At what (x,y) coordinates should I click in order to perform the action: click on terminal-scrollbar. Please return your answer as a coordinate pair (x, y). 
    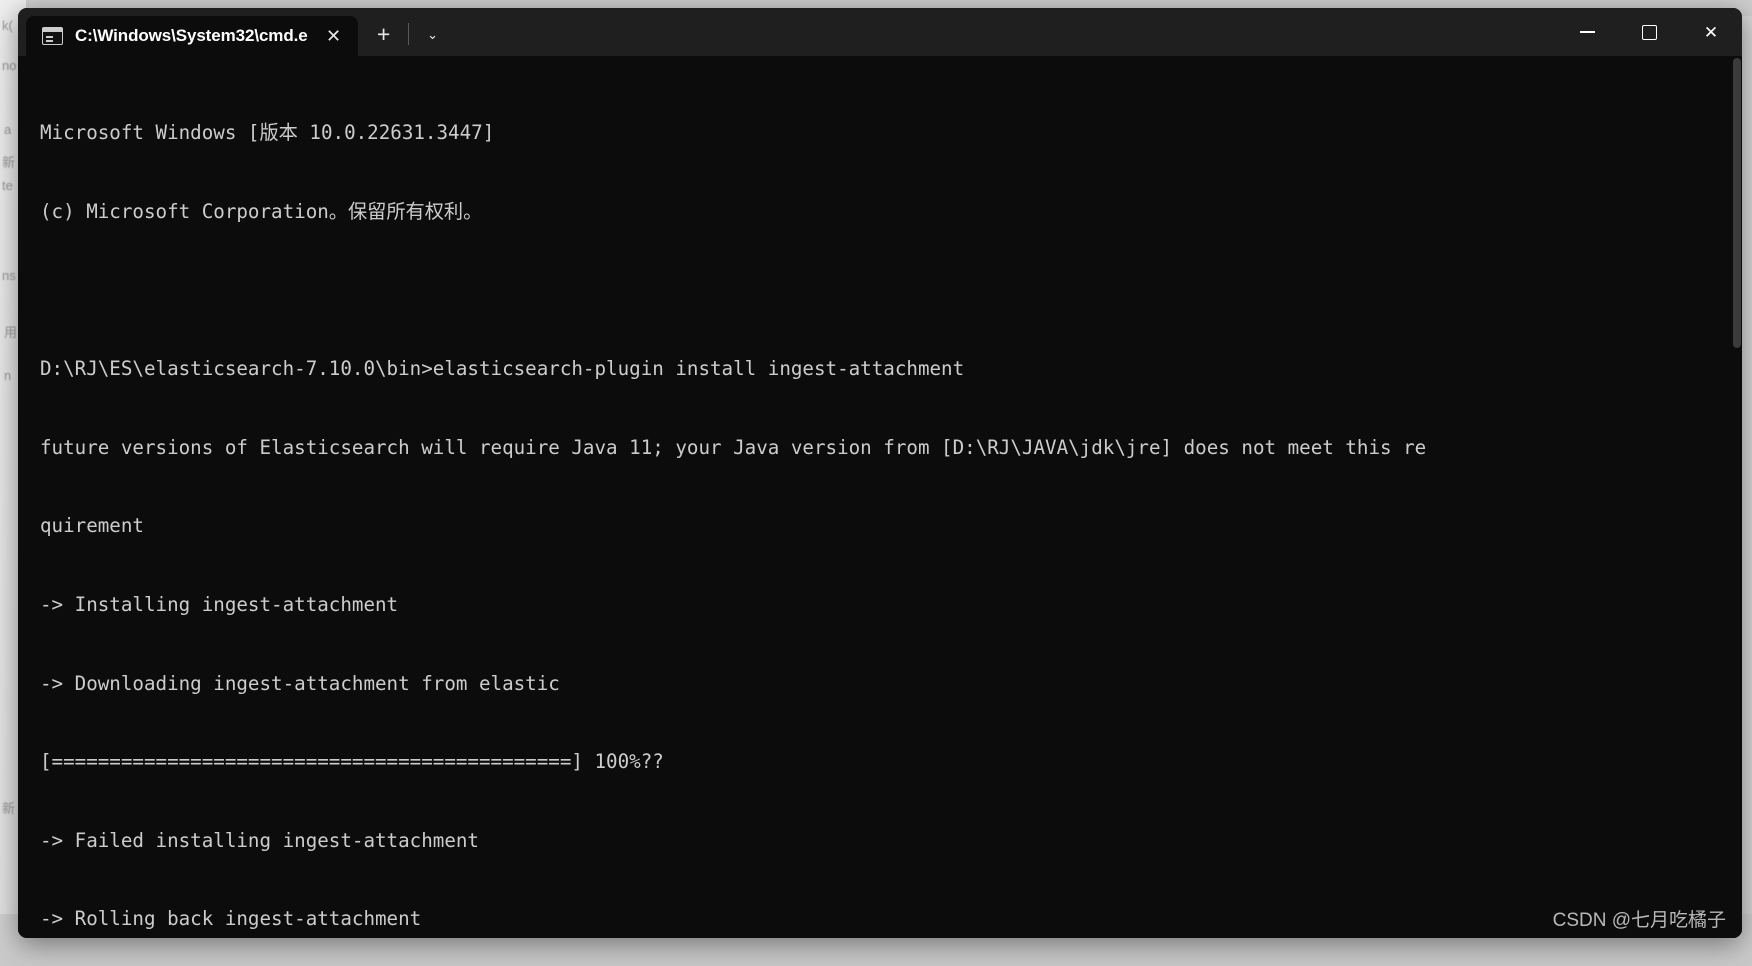
    Looking at the image, I should click on (1737, 497).